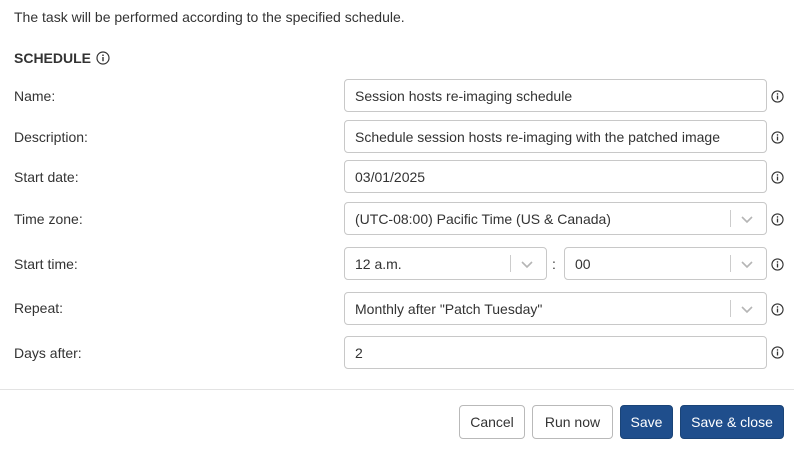 The height and width of the screenshot is (454, 794). Describe the element at coordinates (665, 263) in the screenshot. I see `start-time-minute-select: 00` at that location.